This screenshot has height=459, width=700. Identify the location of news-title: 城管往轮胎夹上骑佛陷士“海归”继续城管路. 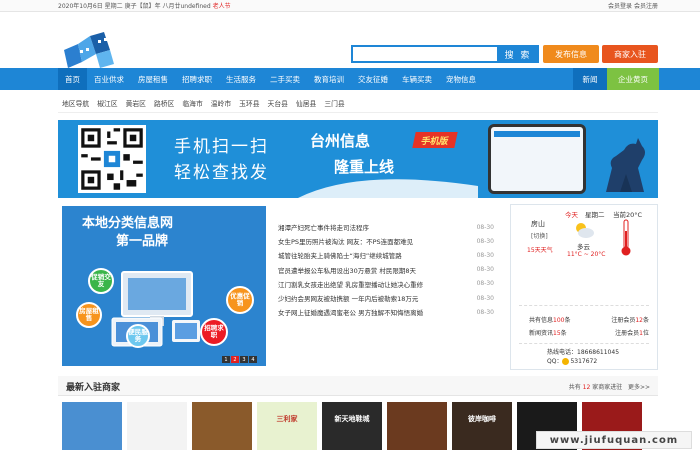
(340, 255).